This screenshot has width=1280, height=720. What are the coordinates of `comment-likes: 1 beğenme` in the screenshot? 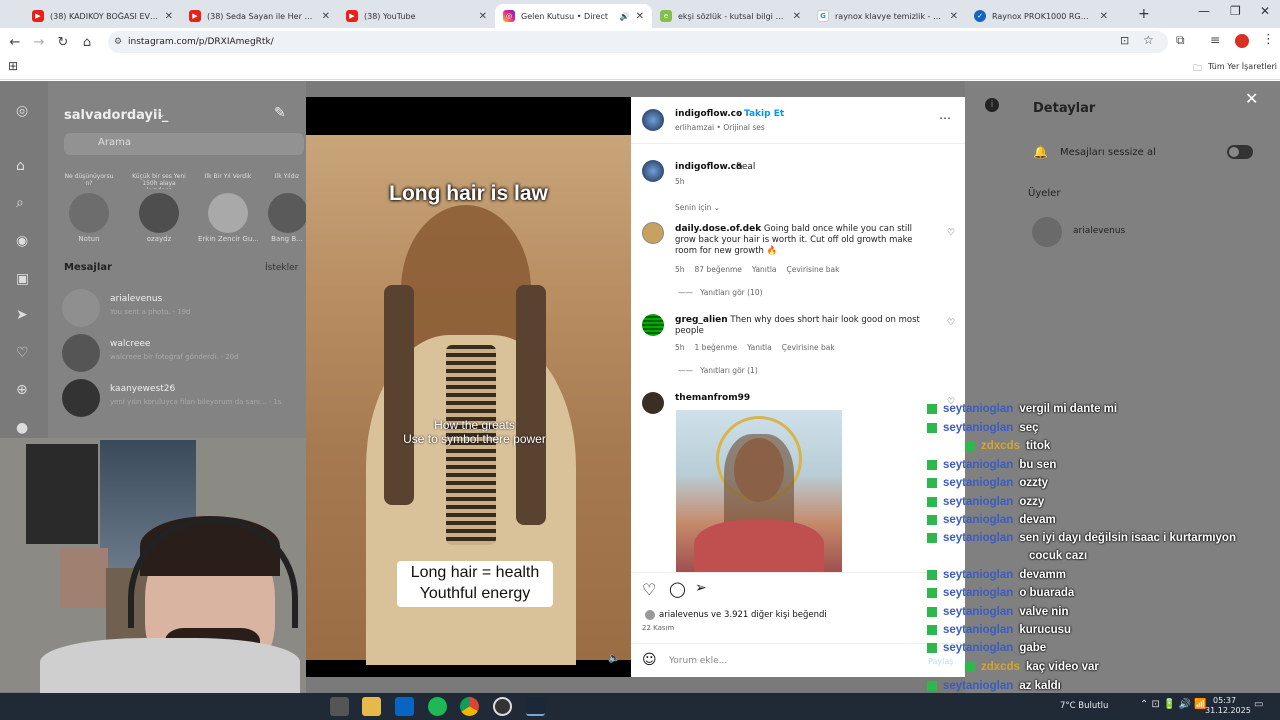 It's located at (716, 347).